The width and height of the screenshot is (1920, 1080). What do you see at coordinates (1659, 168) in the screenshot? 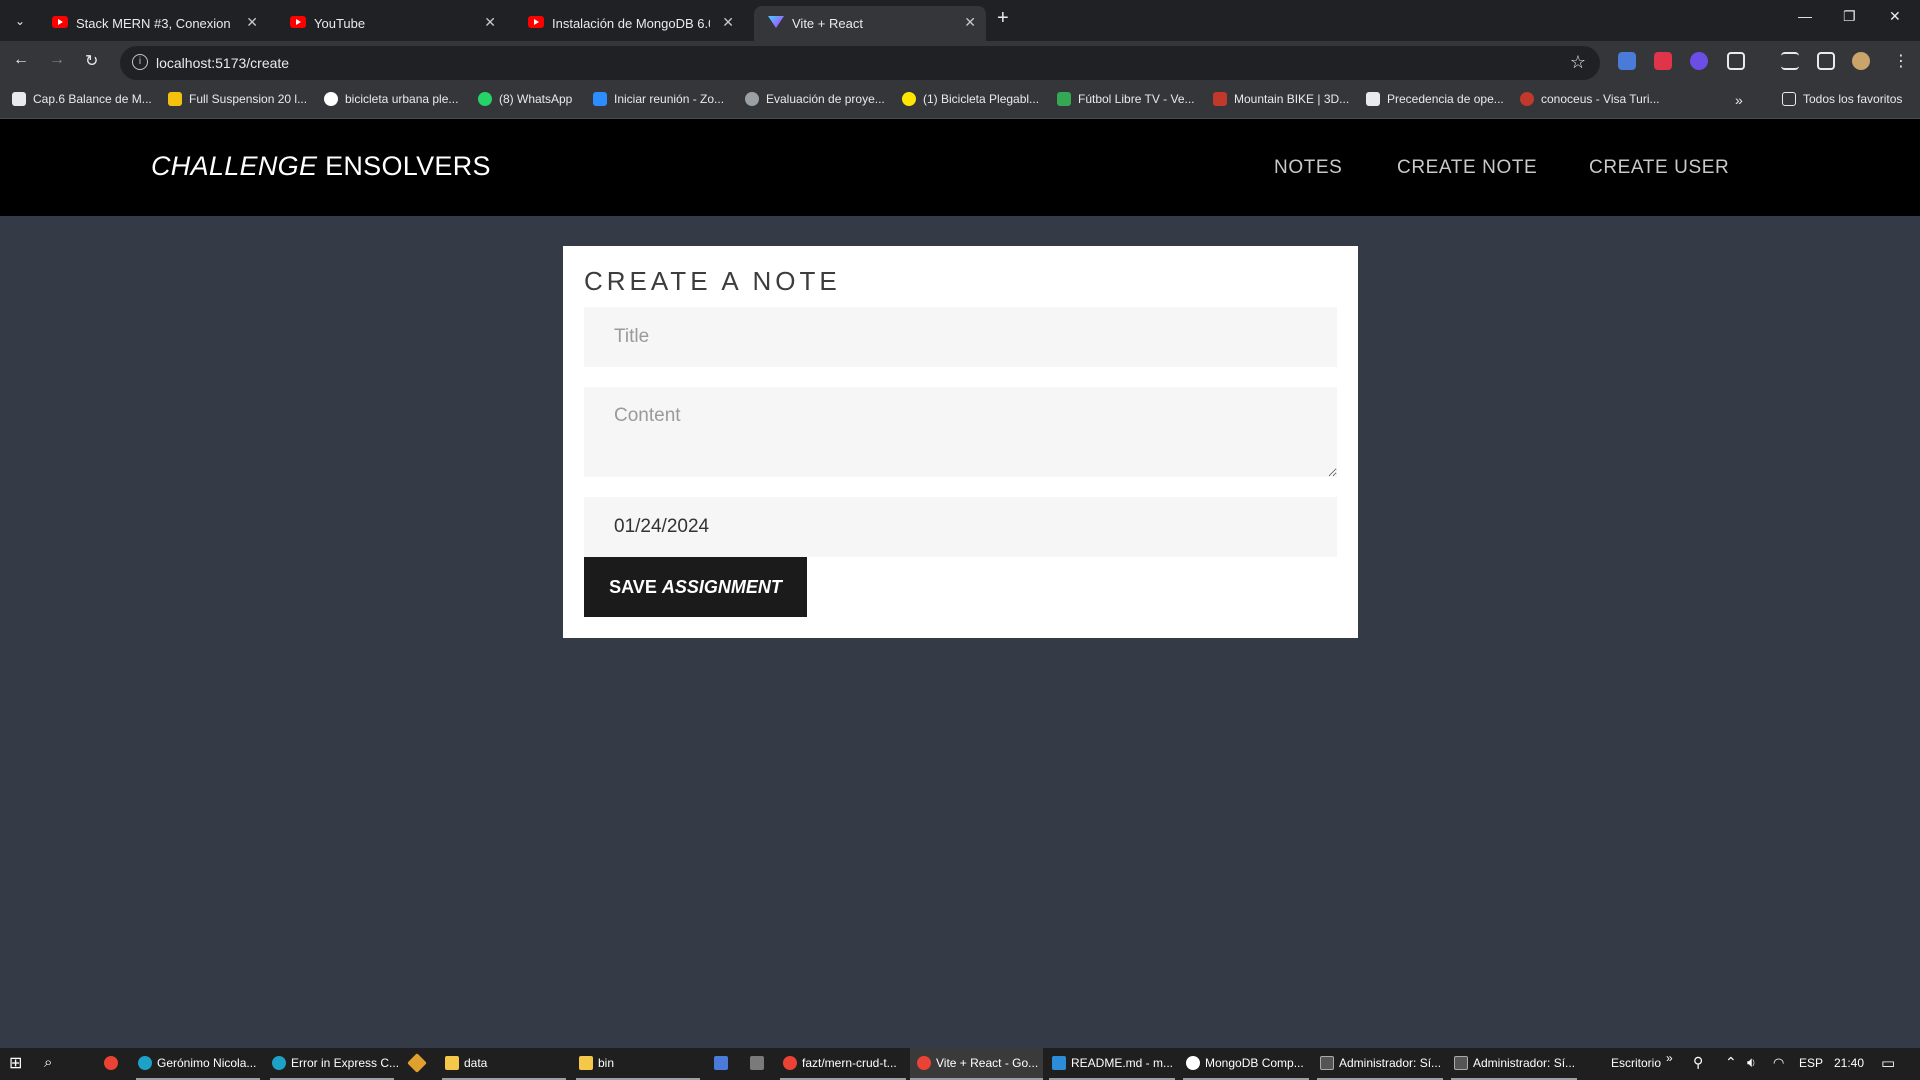
I see `nav-create-user-link: CREATE USER` at bounding box center [1659, 168].